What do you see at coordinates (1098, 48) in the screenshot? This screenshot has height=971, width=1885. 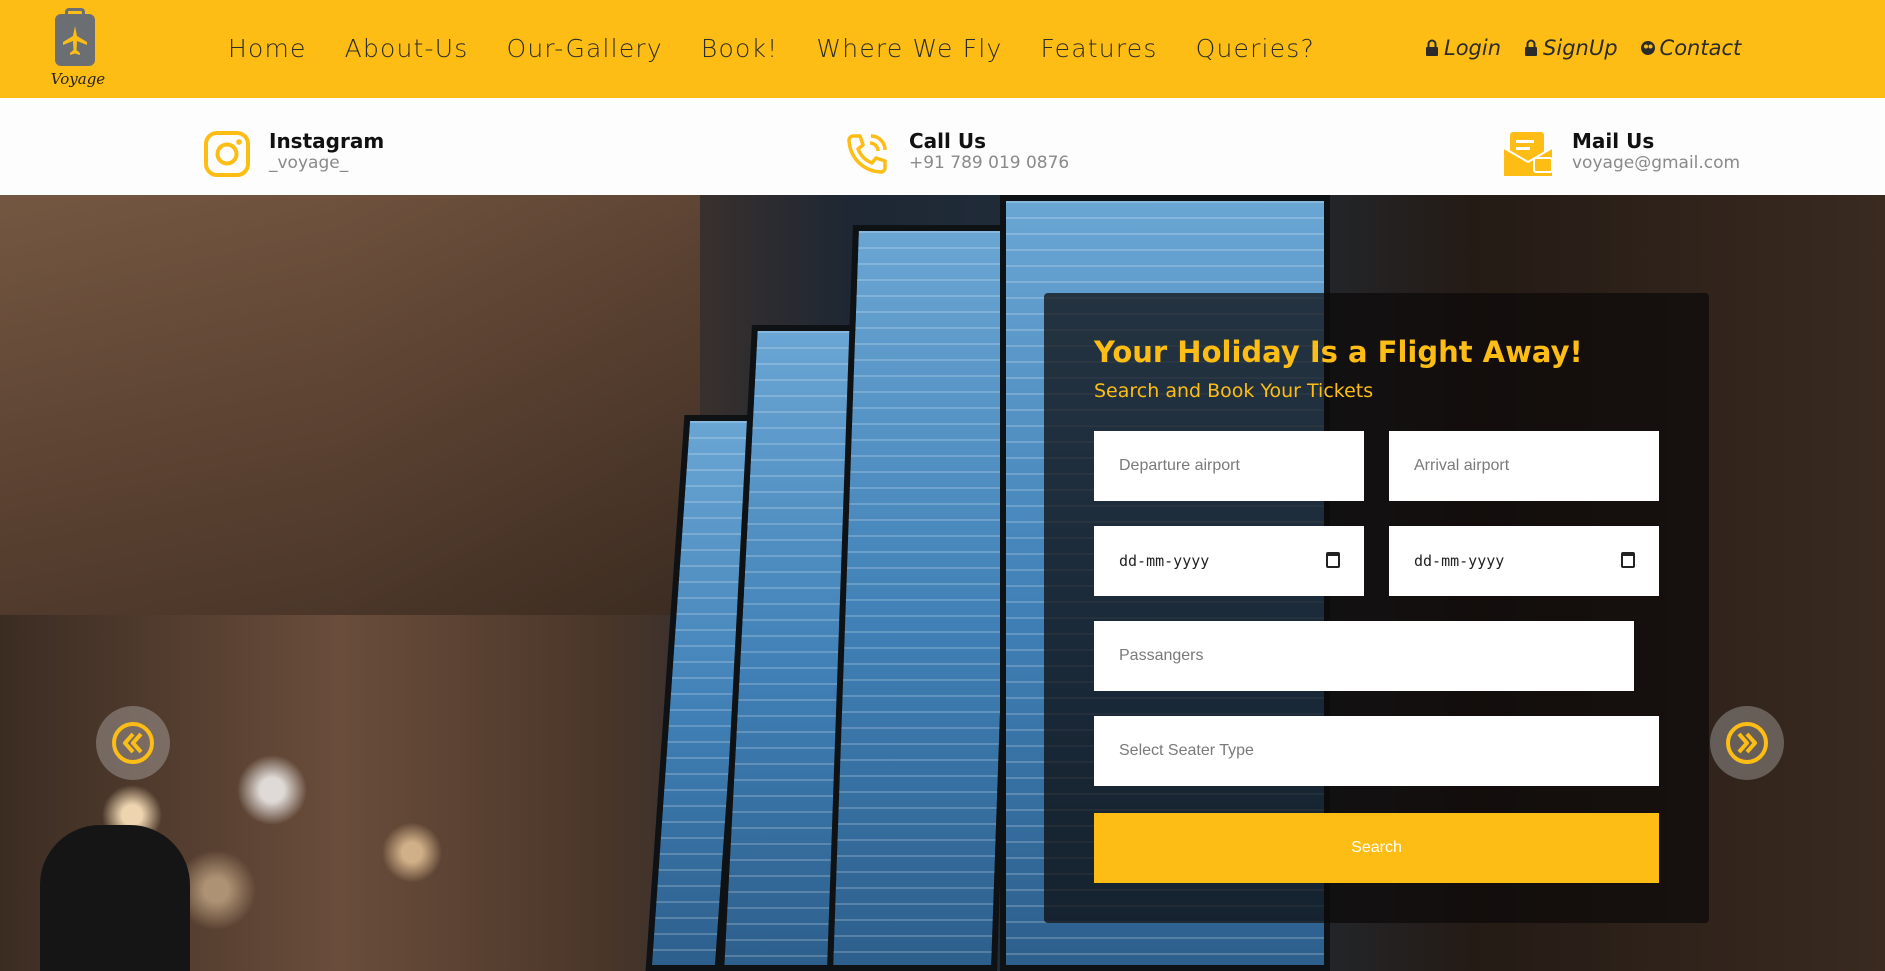 I see `nav-features: Features` at bounding box center [1098, 48].